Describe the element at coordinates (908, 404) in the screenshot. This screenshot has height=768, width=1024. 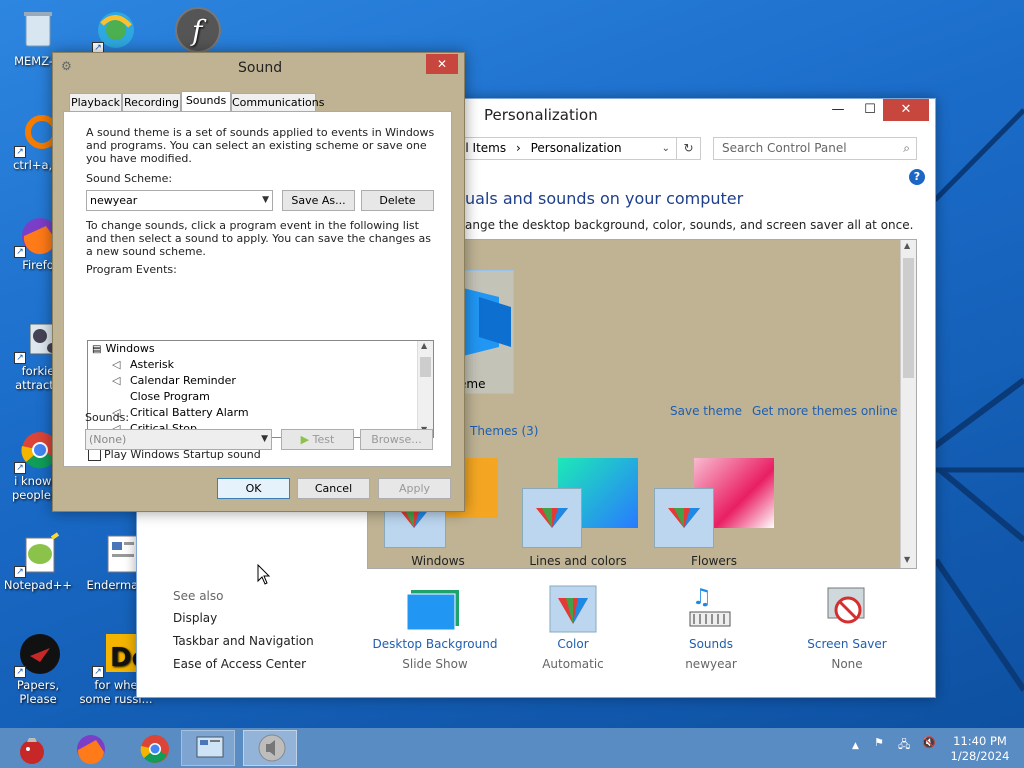
I see `themes-scrollbar: ▲ ▼` at that location.